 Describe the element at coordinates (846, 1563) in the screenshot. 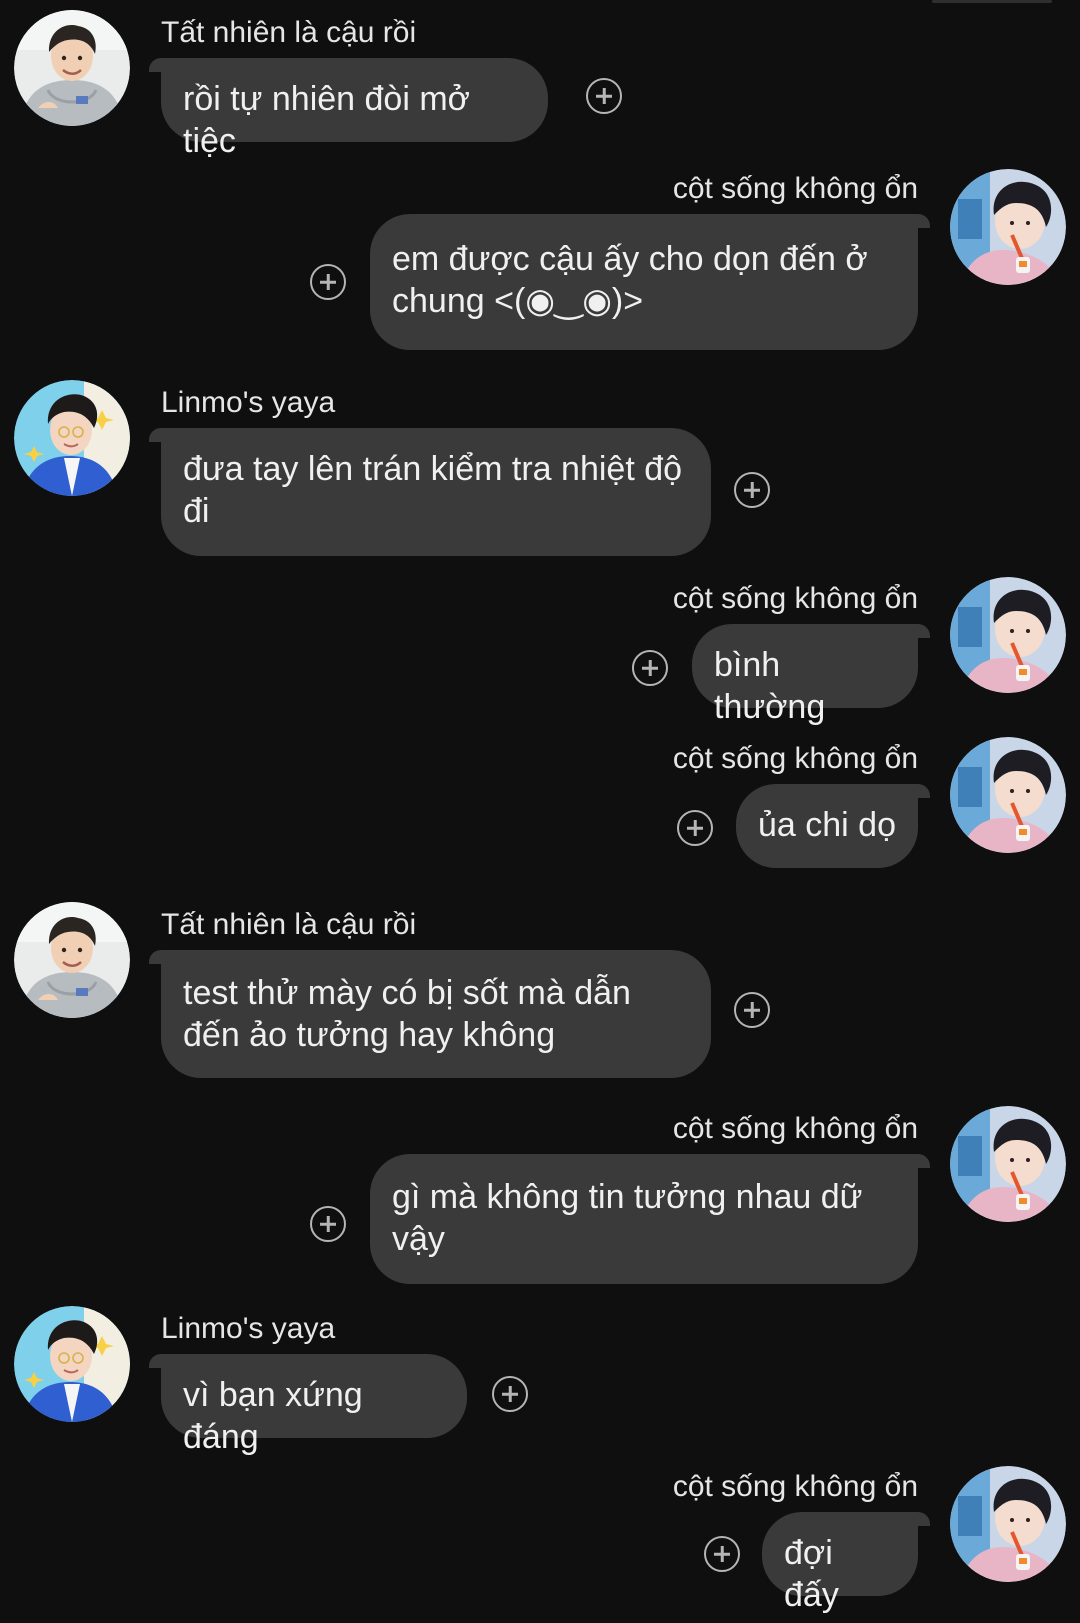

I see `message-bubble: đợi đấy` at that location.